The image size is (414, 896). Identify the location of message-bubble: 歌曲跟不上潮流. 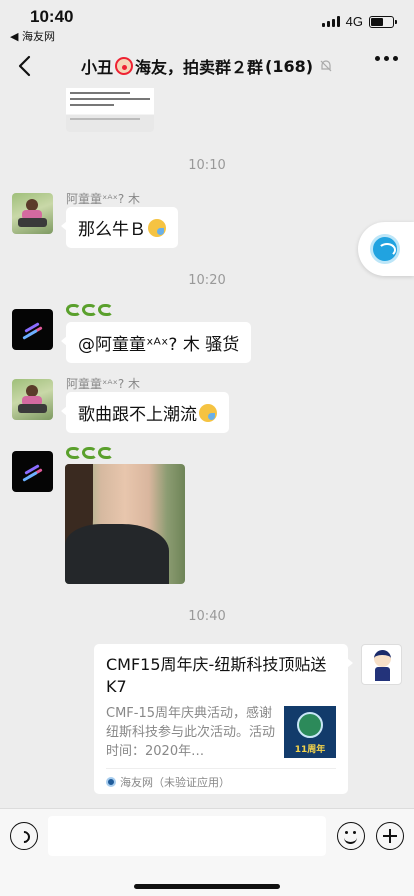
(145, 412).